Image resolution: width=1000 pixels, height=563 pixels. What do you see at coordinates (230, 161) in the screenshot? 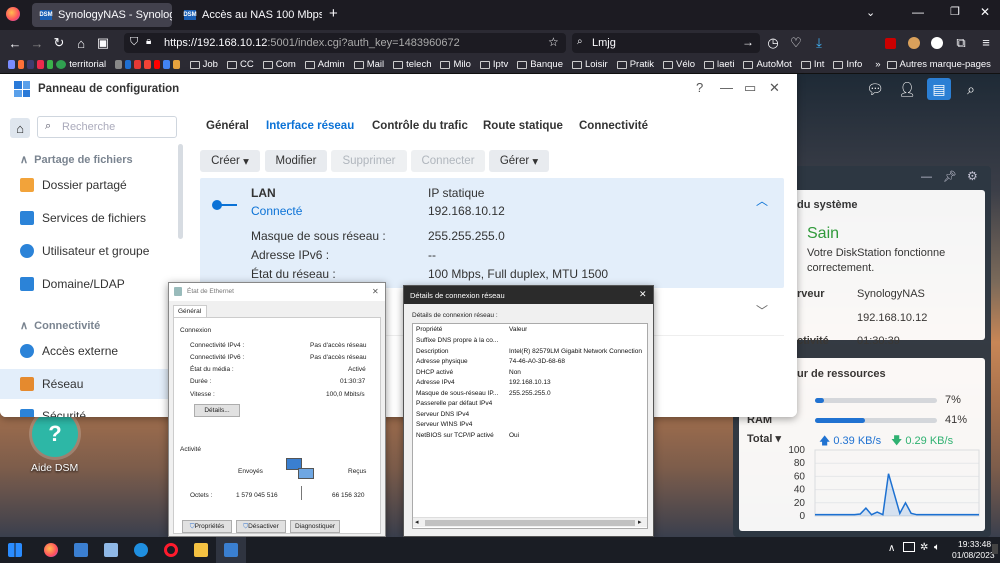
I see `create-button: Créer ▾` at bounding box center [230, 161].